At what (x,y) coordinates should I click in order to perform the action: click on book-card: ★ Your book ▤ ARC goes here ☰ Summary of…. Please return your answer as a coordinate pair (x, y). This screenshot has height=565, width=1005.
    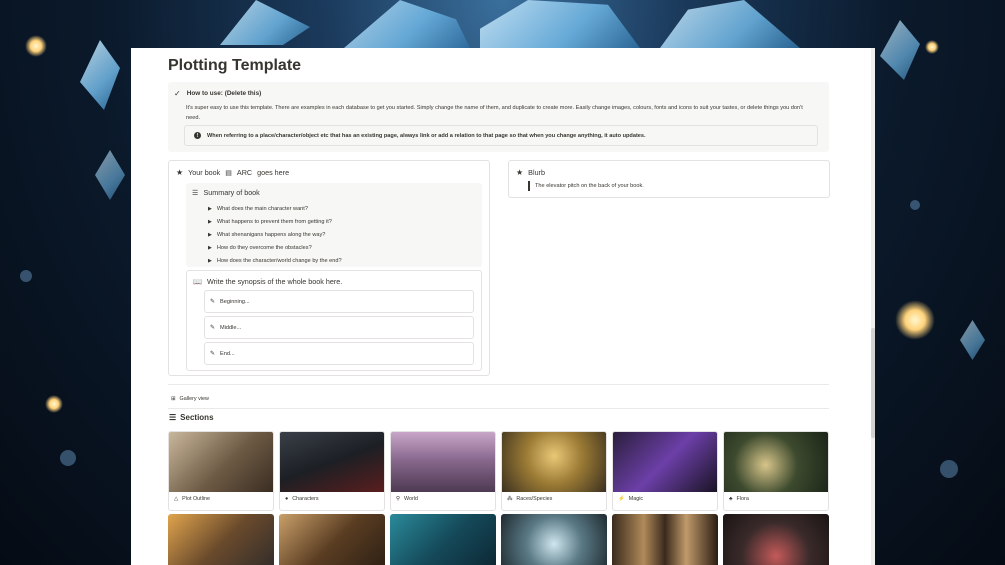
    Looking at the image, I should click on (329, 268).